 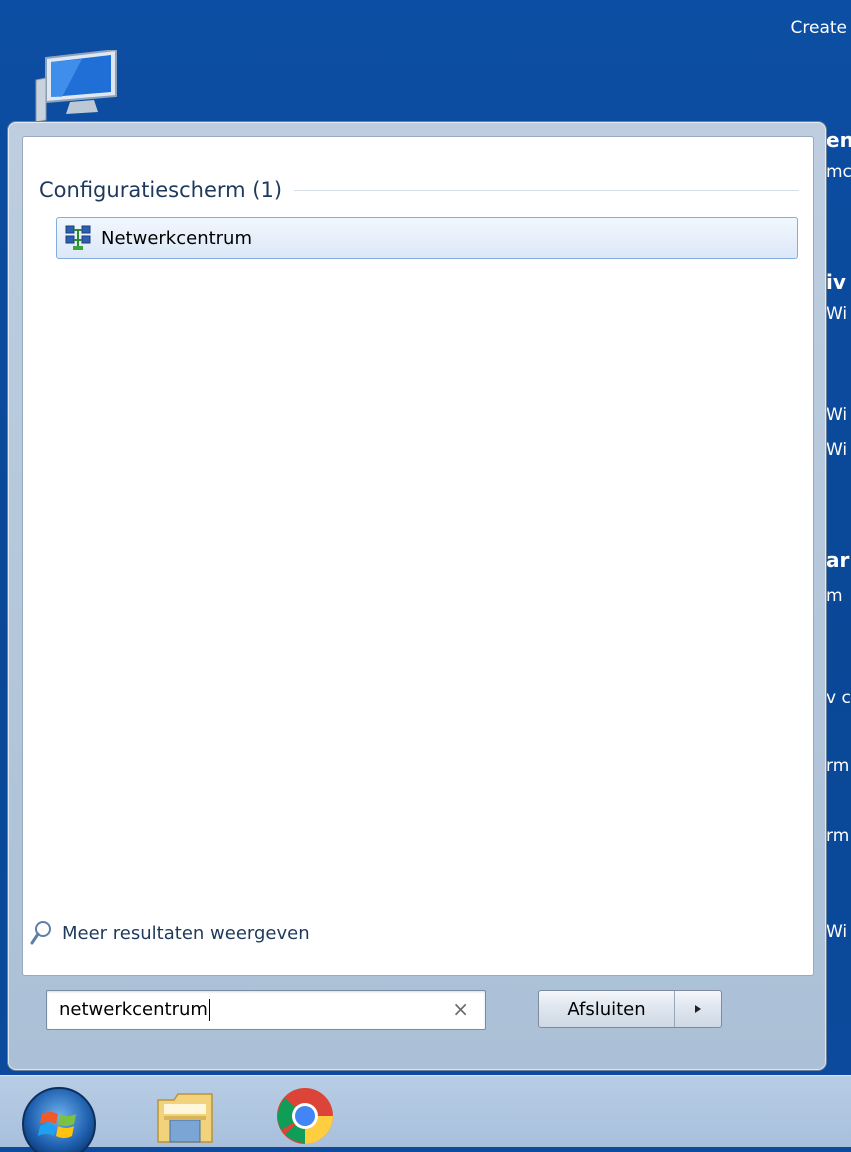 What do you see at coordinates (834, 596) in the screenshot?
I see `bg-fragment: m` at bounding box center [834, 596].